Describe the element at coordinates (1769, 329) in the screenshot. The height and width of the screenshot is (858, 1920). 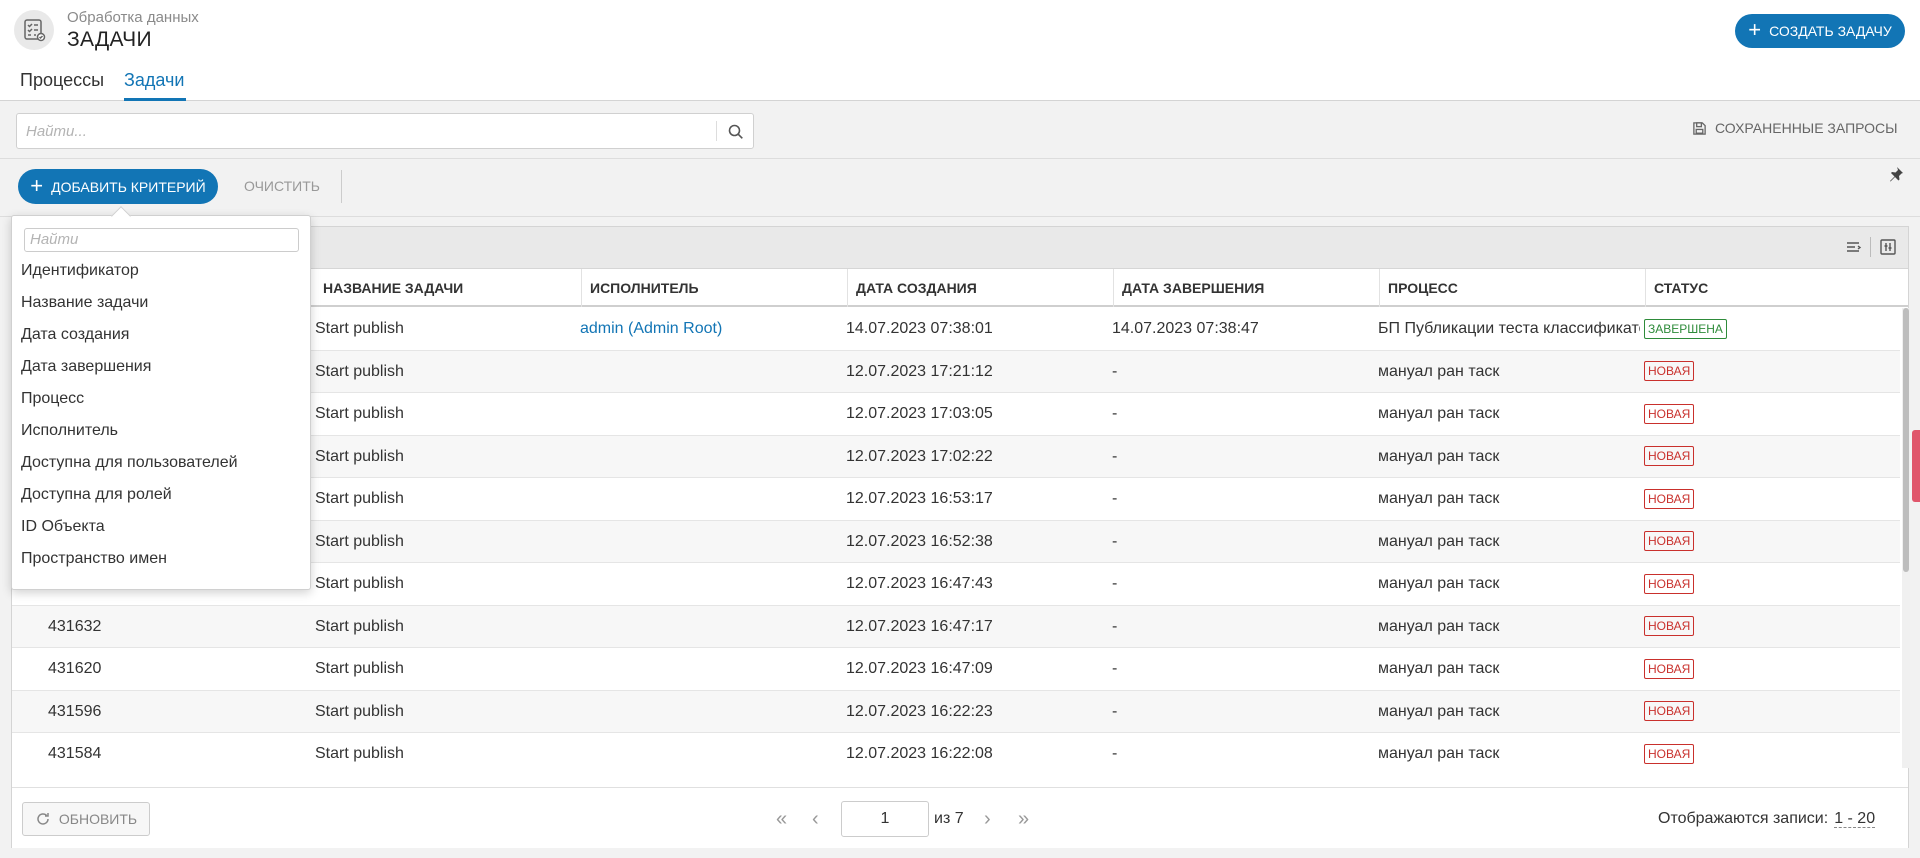
I see `cell-status: ЗАВЕРШЕНА` at that location.